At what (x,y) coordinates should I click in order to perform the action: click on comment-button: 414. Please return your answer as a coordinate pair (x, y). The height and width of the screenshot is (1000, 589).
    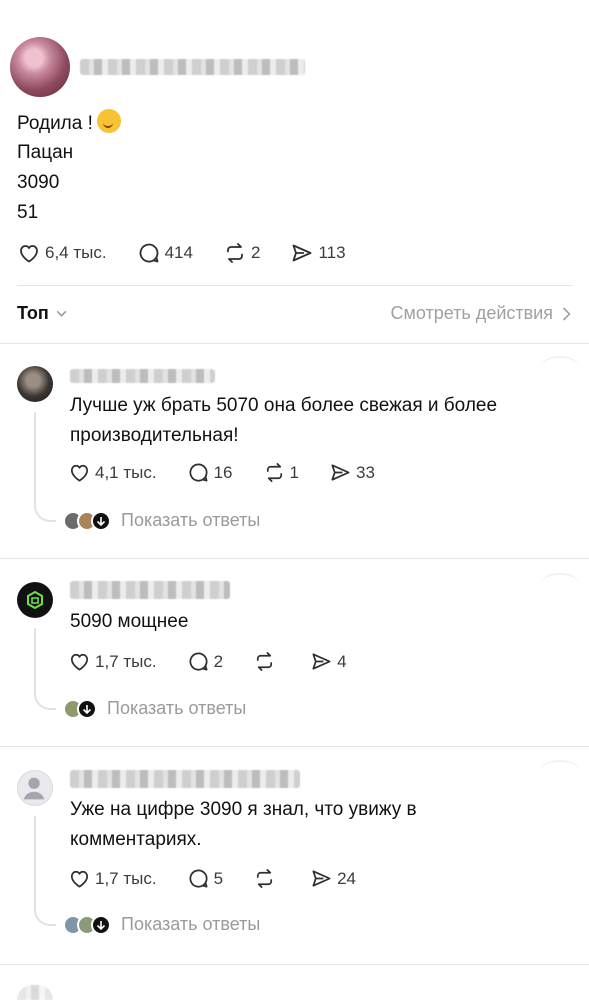
    Looking at the image, I should click on (165, 253).